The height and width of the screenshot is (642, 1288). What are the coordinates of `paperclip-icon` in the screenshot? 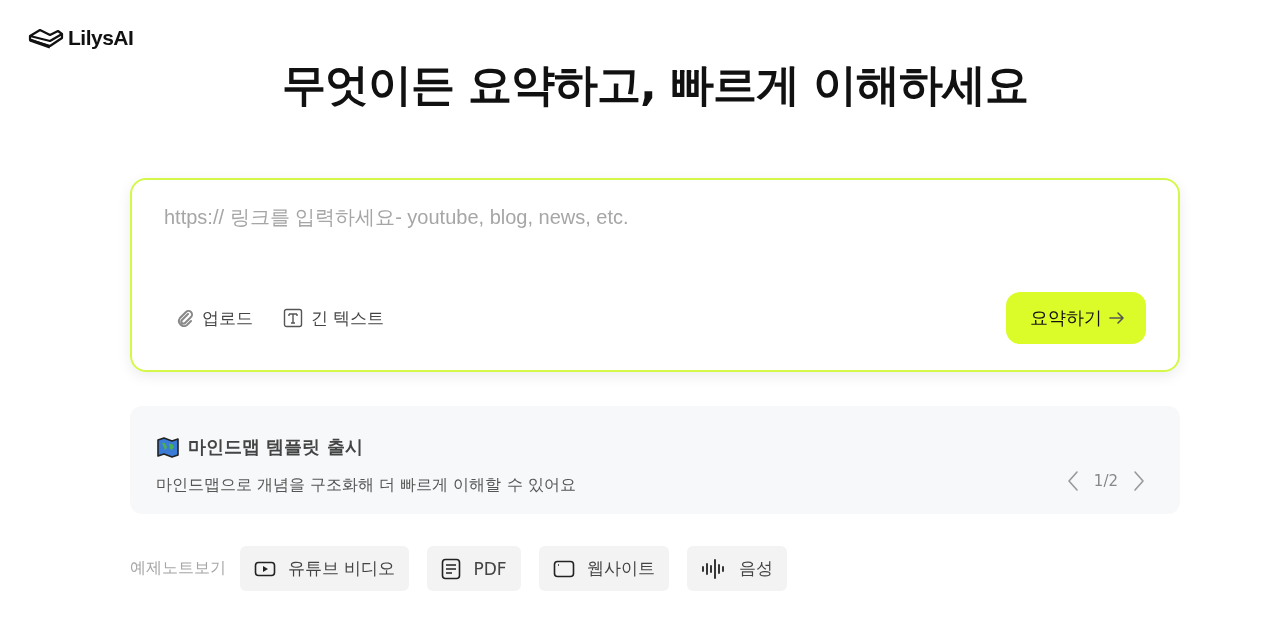 It's located at (185, 318).